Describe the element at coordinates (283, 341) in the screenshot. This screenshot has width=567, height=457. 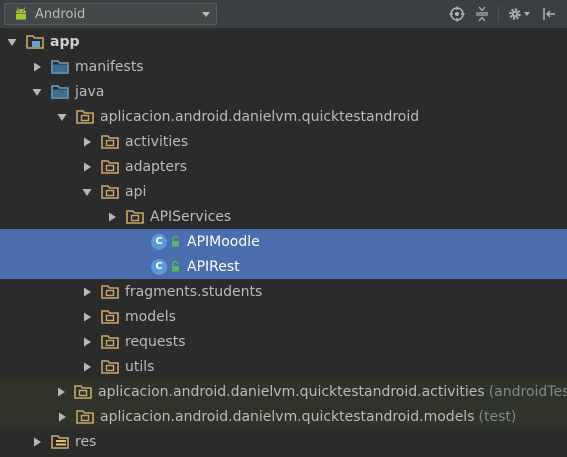
I see `tree-row: requests` at that location.